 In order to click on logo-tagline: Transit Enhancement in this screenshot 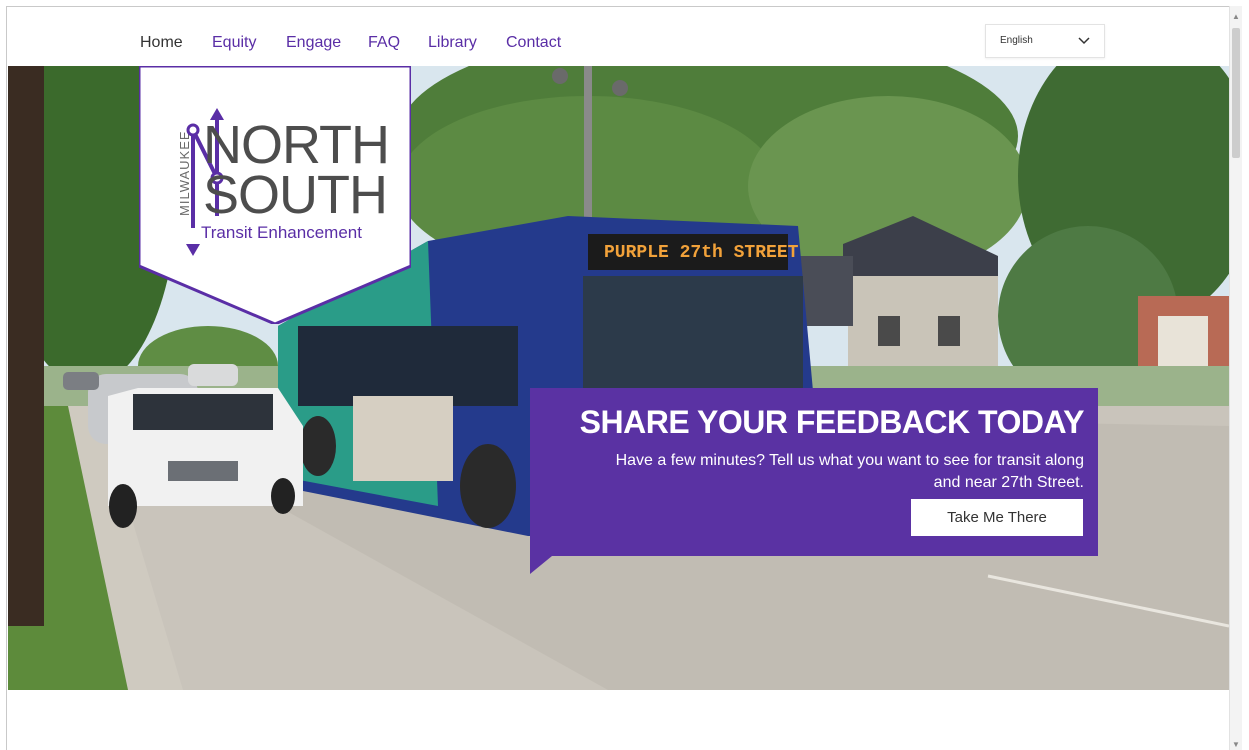, I will do `click(281, 232)`.